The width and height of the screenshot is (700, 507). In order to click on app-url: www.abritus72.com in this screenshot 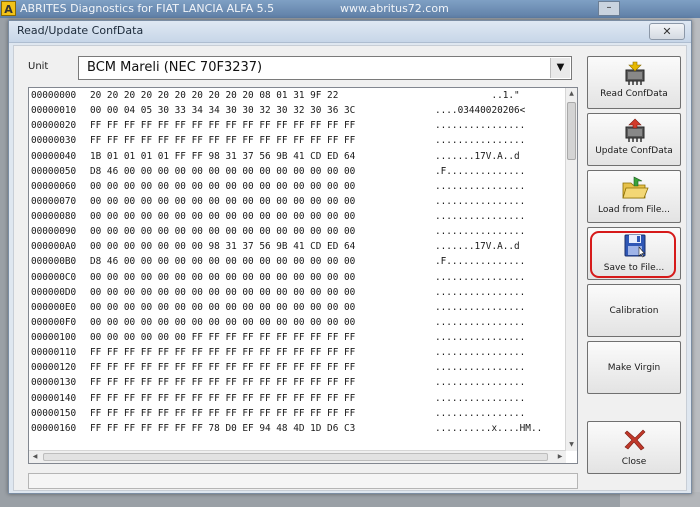, I will do `click(394, 8)`.